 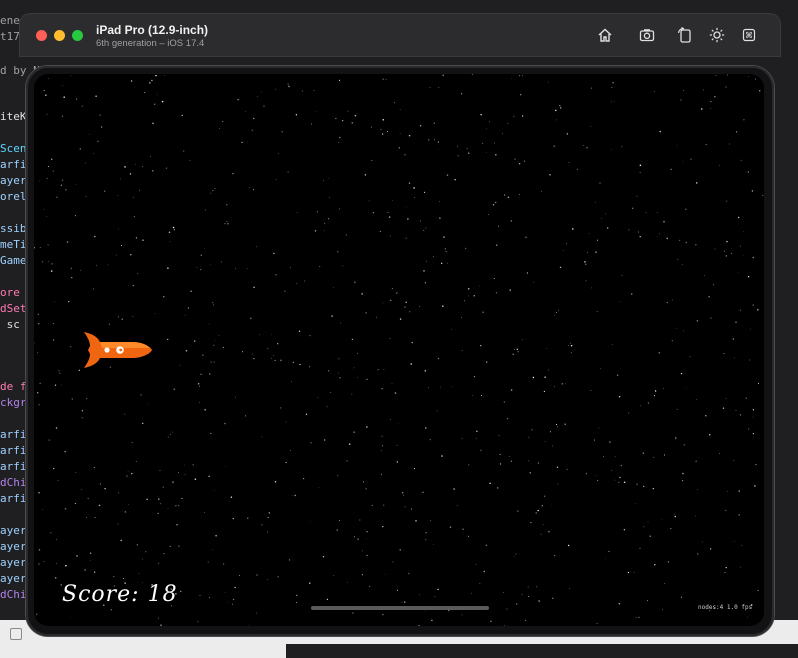 What do you see at coordinates (717, 35) in the screenshot?
I see `appearance-button` at bounding box center [717, 35].